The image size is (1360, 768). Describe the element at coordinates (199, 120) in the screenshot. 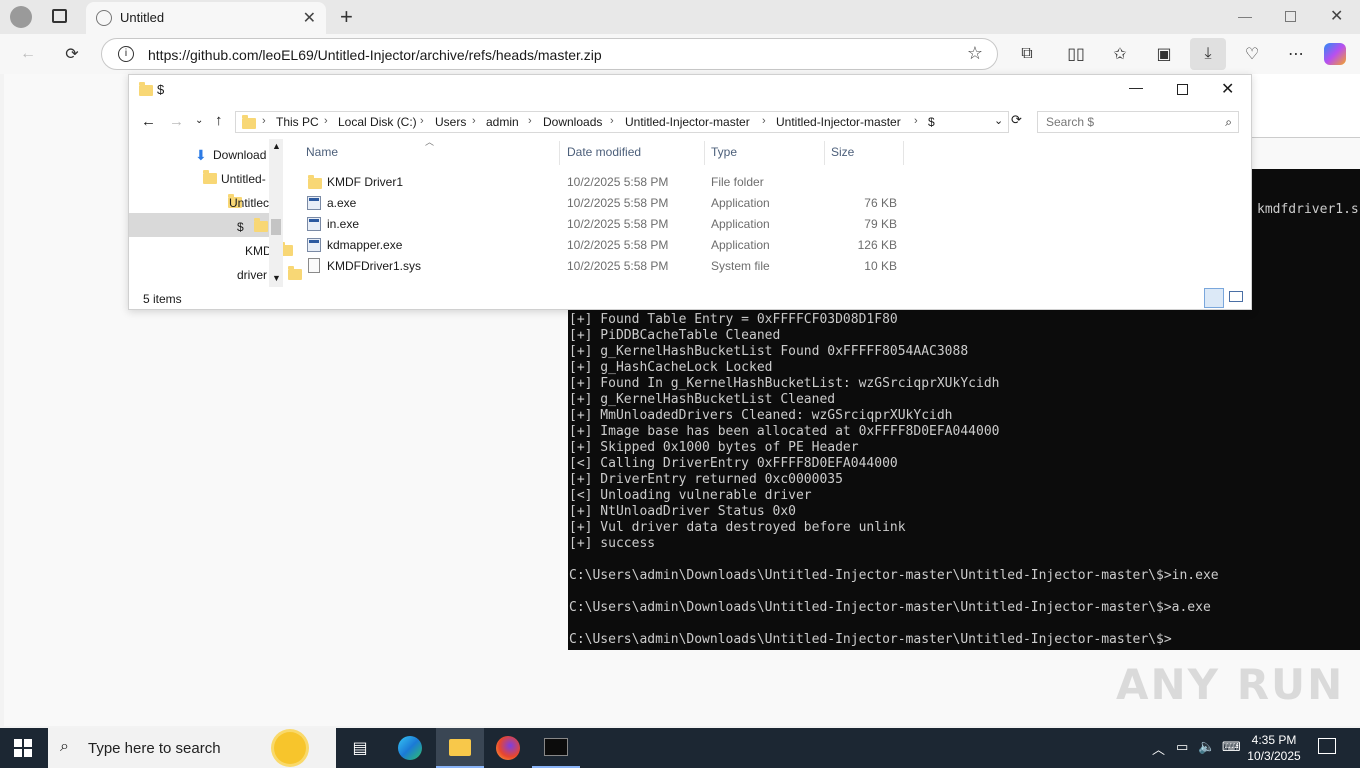

I see `recent-locations-icon: ⌄` at that location.